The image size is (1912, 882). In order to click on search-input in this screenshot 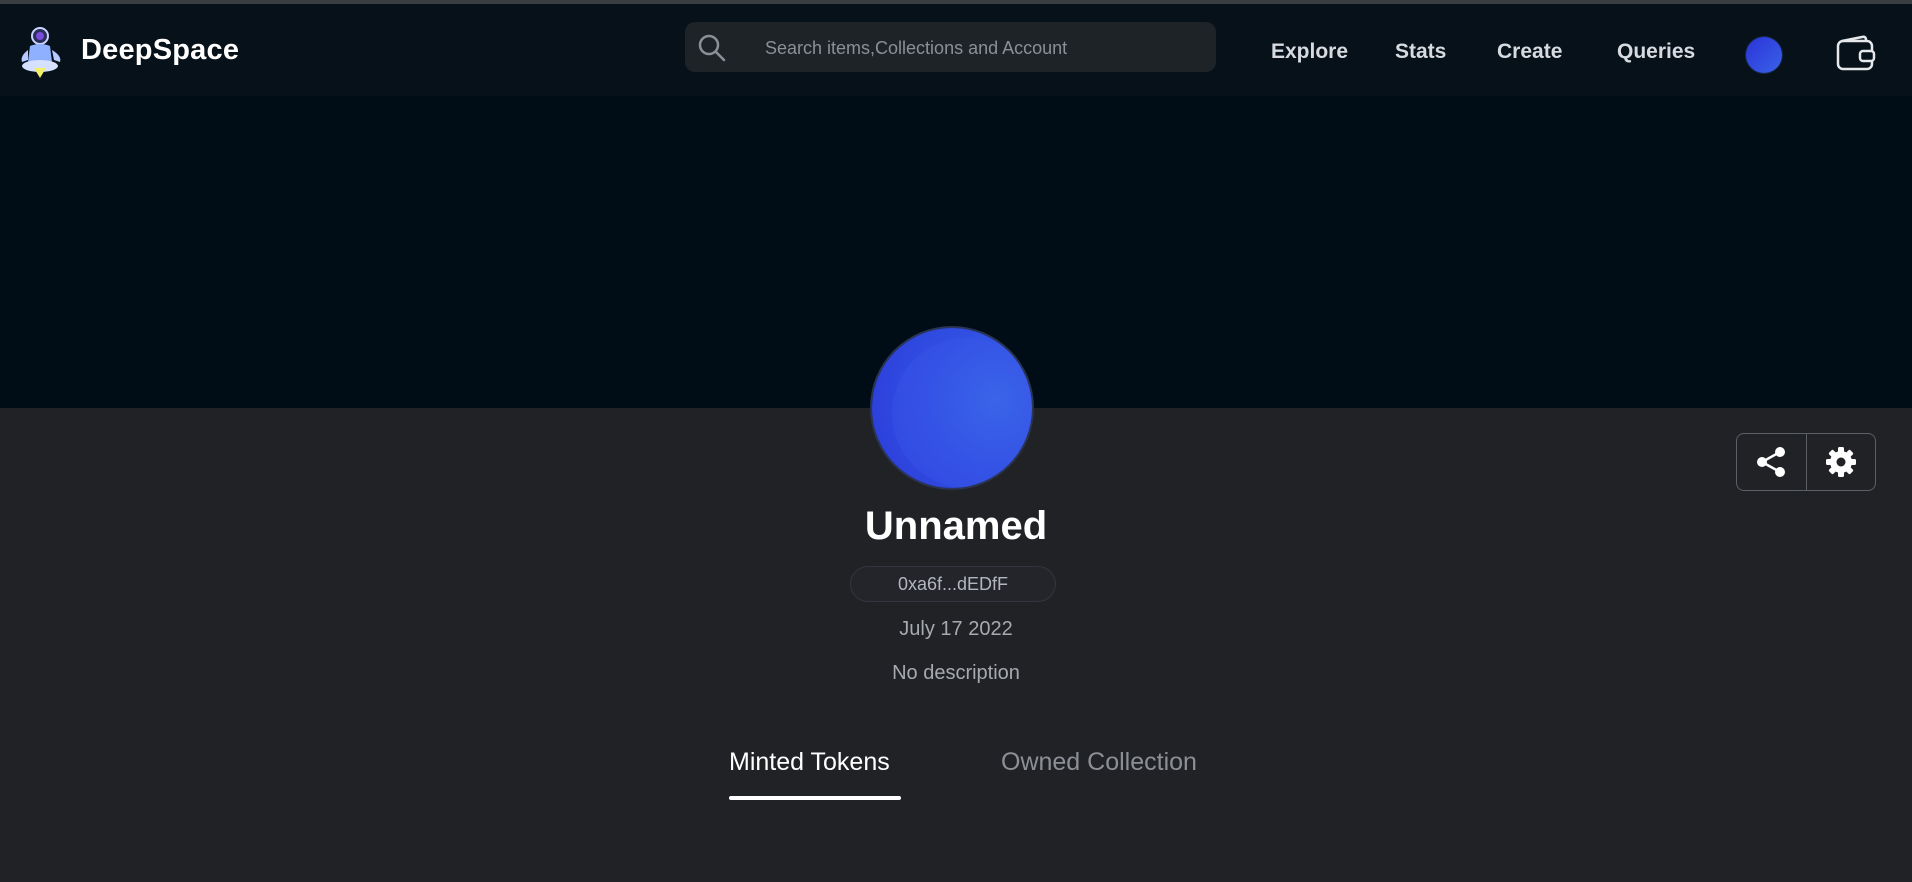, I will do `click(985, 48)`.